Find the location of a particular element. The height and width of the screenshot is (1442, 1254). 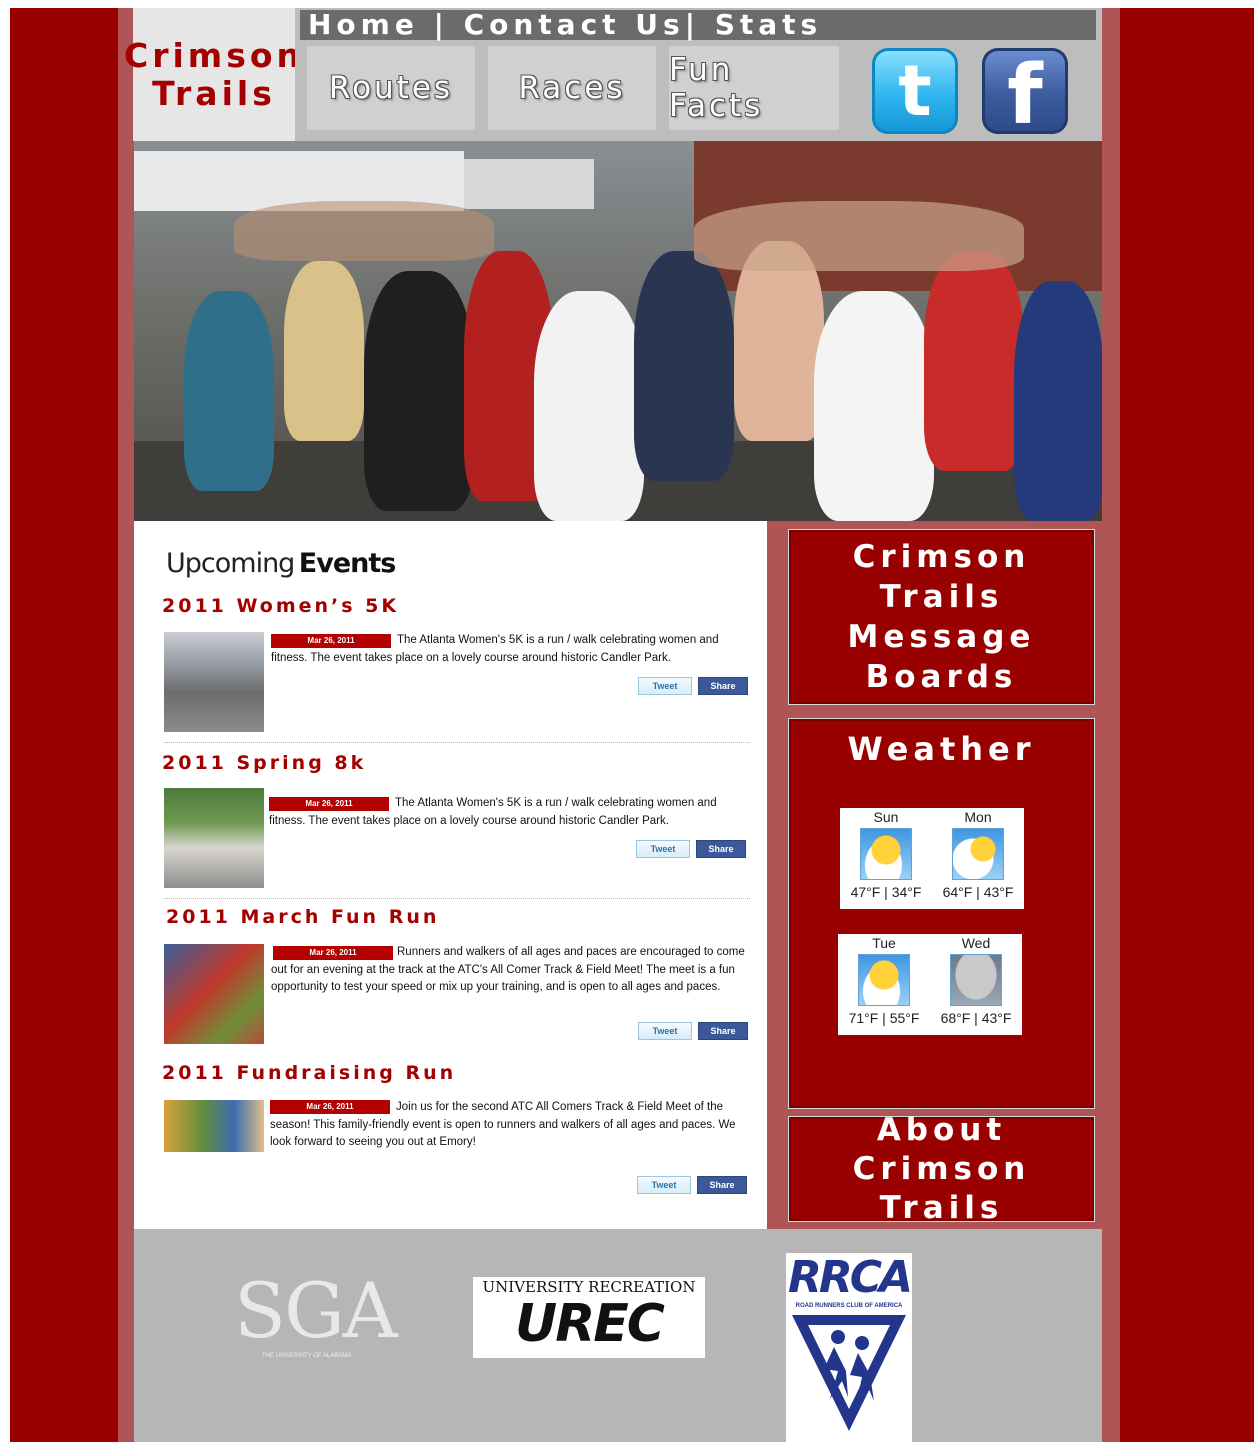

weather-day: Sun 47°F | 34°F is located at coordinates (886, 854).